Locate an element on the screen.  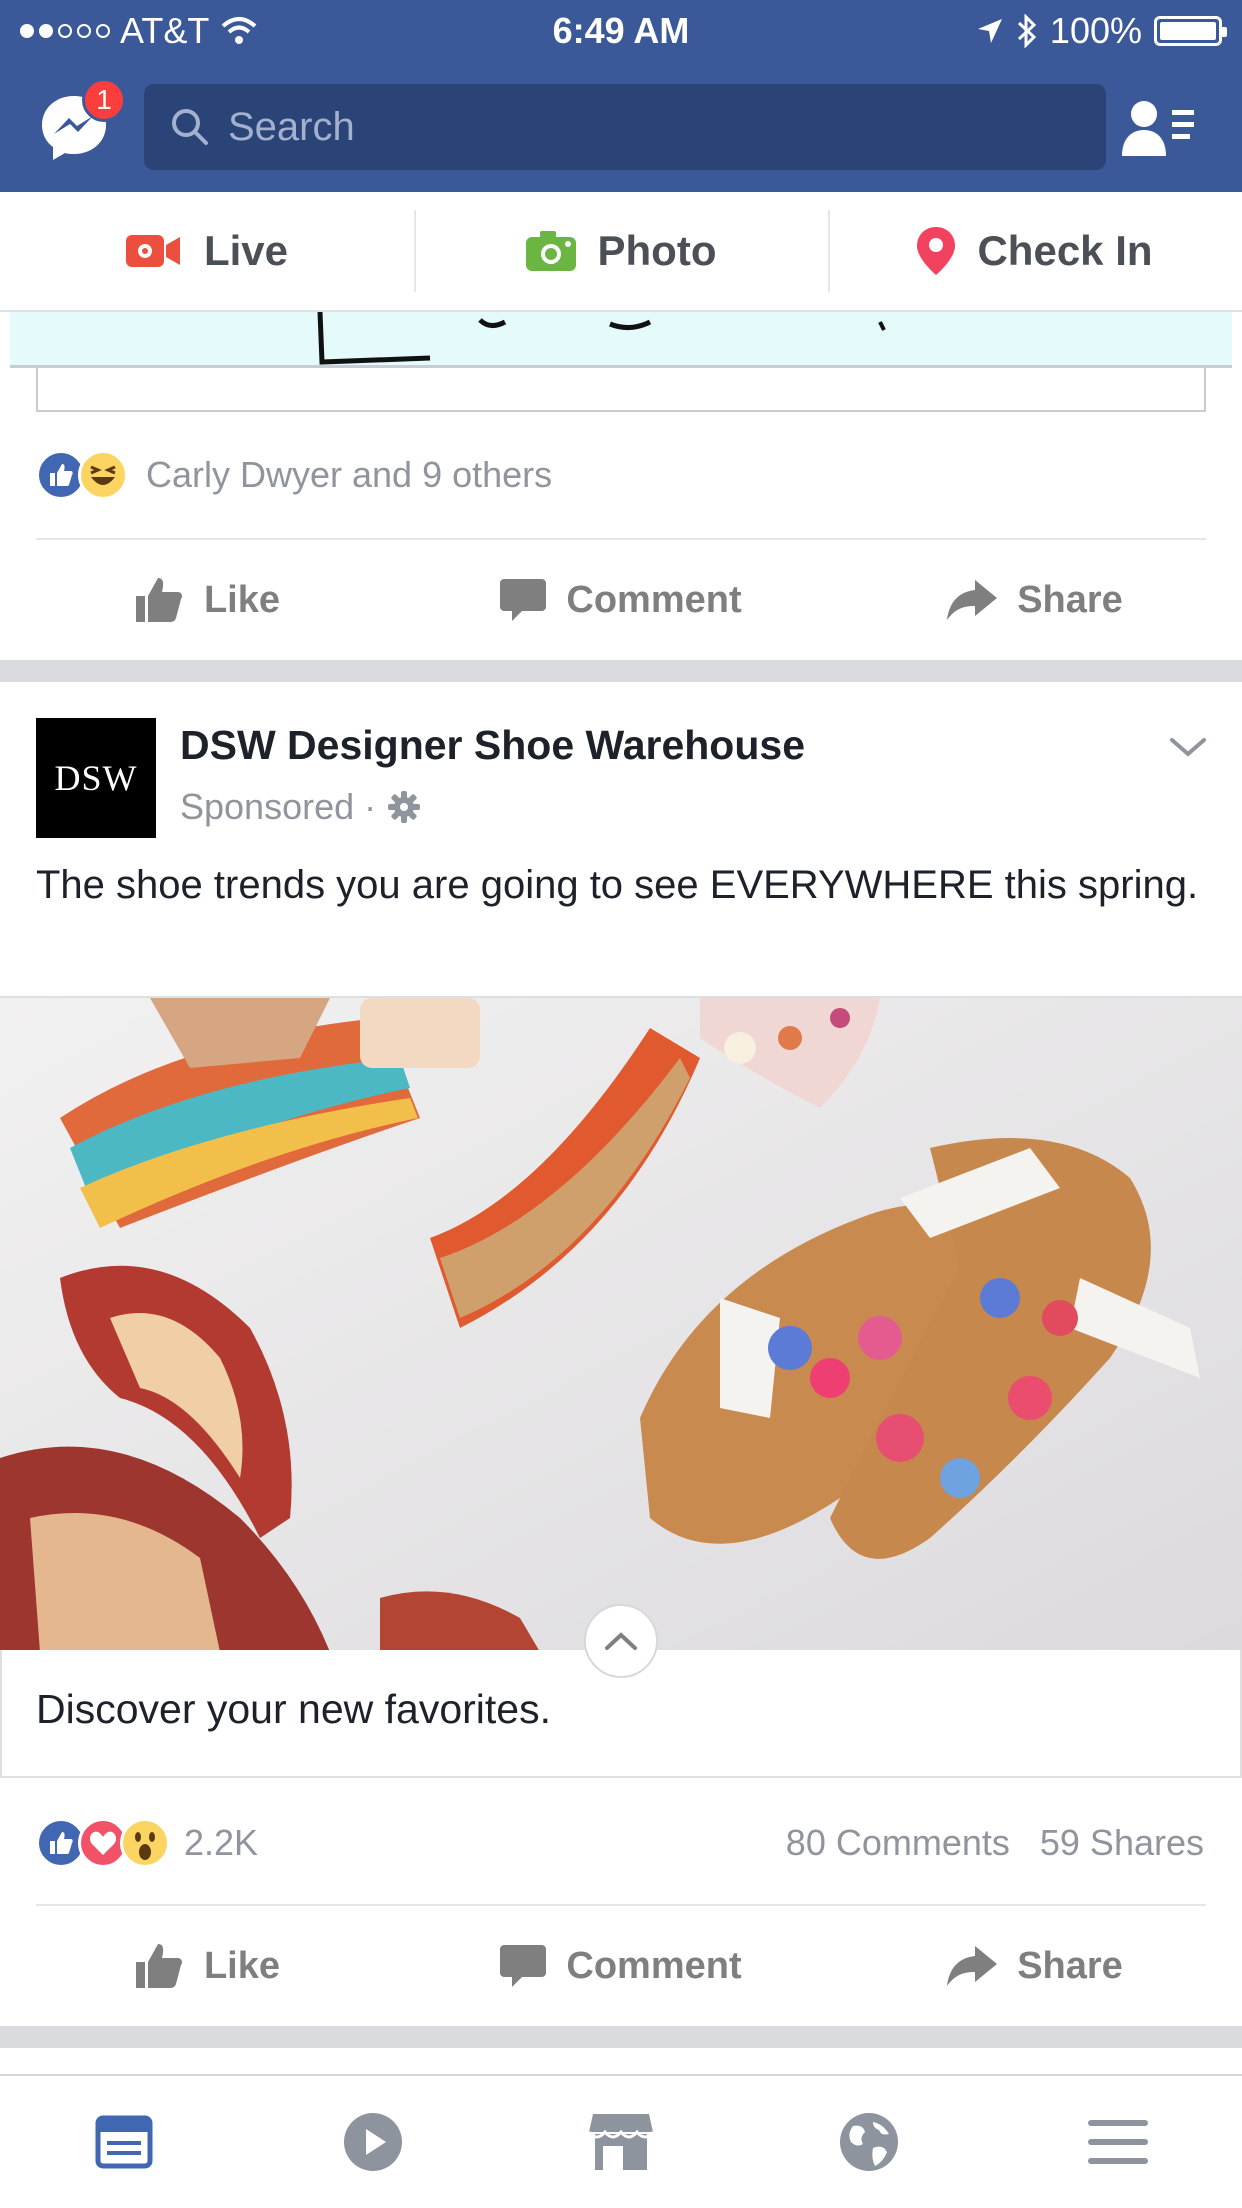
location-pin-icon is located at coordinates (936, 251).